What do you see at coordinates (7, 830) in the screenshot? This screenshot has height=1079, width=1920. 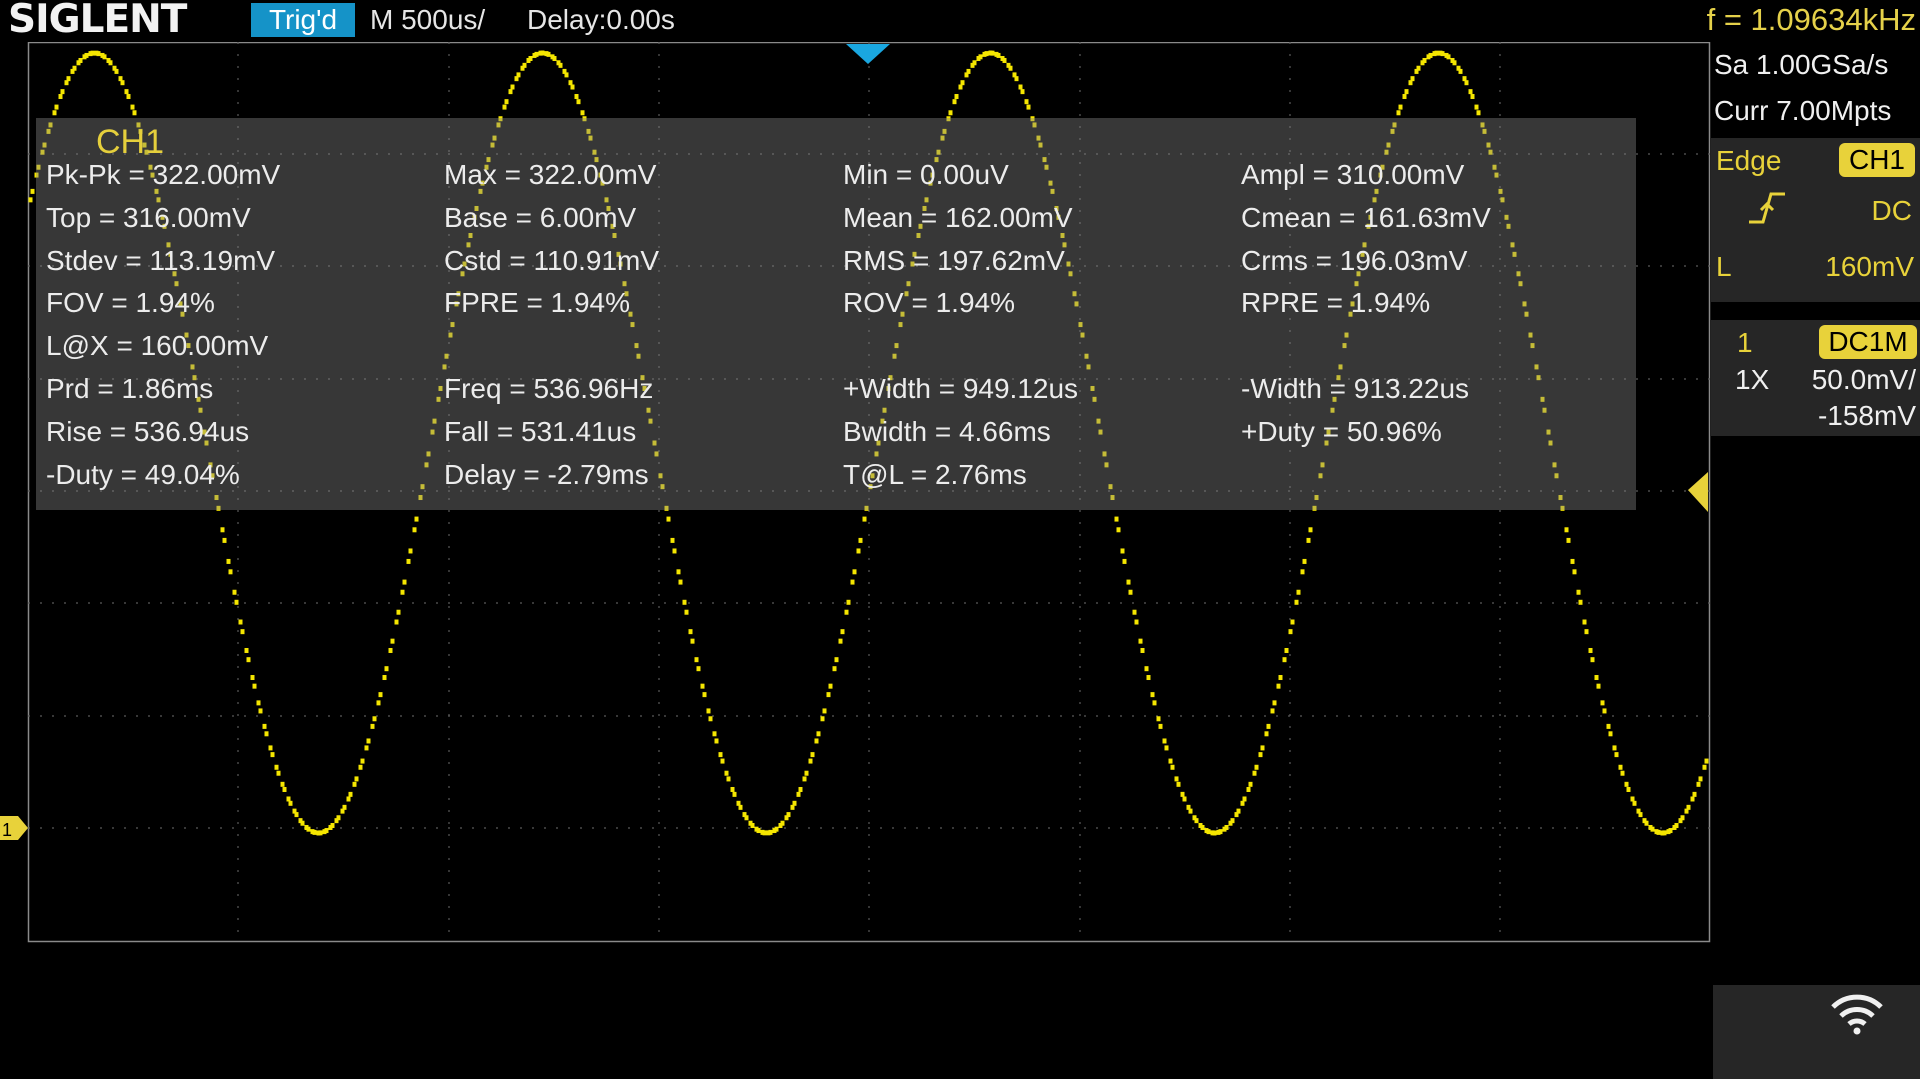 I see `svg-text: 1` at bounding box center [7, 830].